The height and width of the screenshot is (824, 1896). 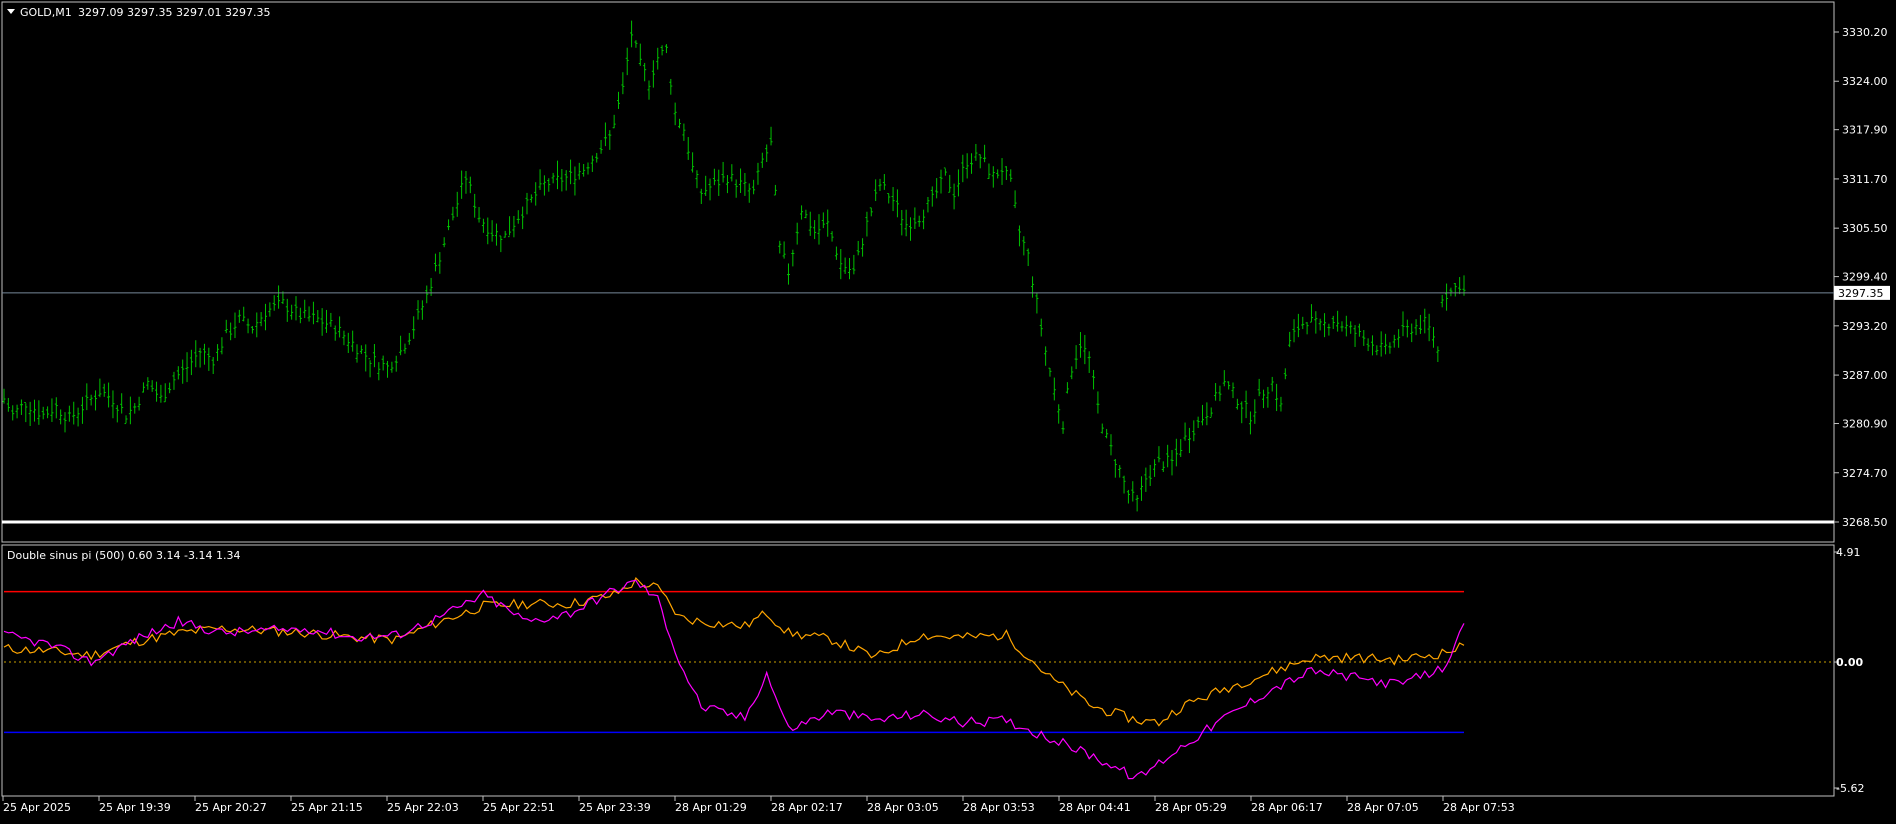 I want to click on time-tick-label: 25 Apr 21:15, so click(x=327, y=807).